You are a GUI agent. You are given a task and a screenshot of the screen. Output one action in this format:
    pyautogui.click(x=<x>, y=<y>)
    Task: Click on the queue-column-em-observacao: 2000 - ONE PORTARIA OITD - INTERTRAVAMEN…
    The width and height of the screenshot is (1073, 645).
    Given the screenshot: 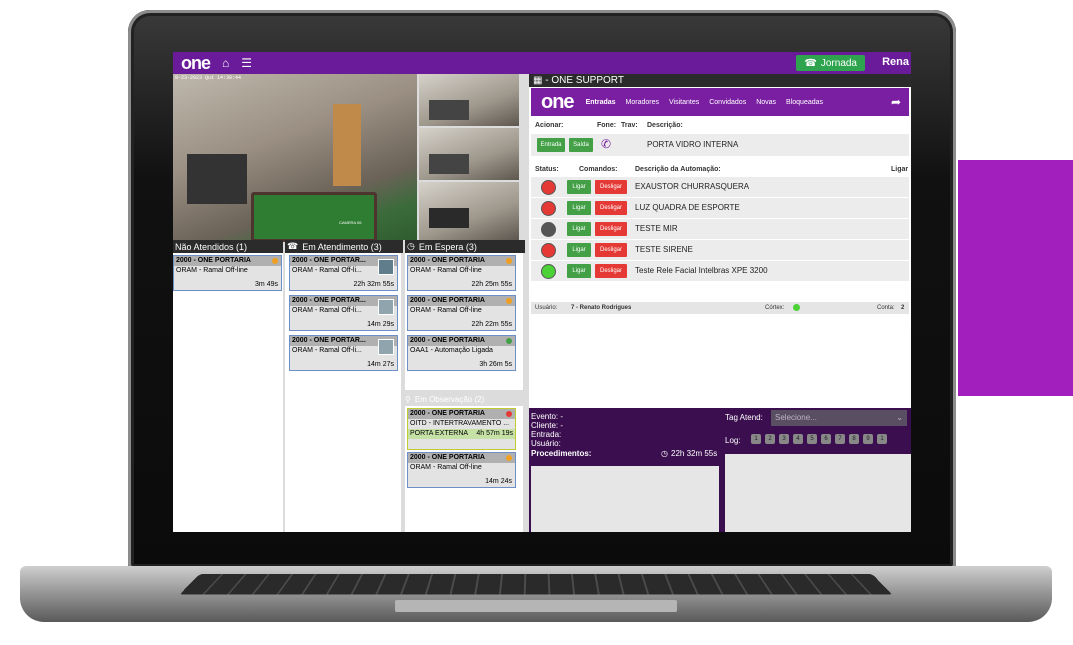 What is the action you would take?
    pyautogui.click(x=464, y=469)
    